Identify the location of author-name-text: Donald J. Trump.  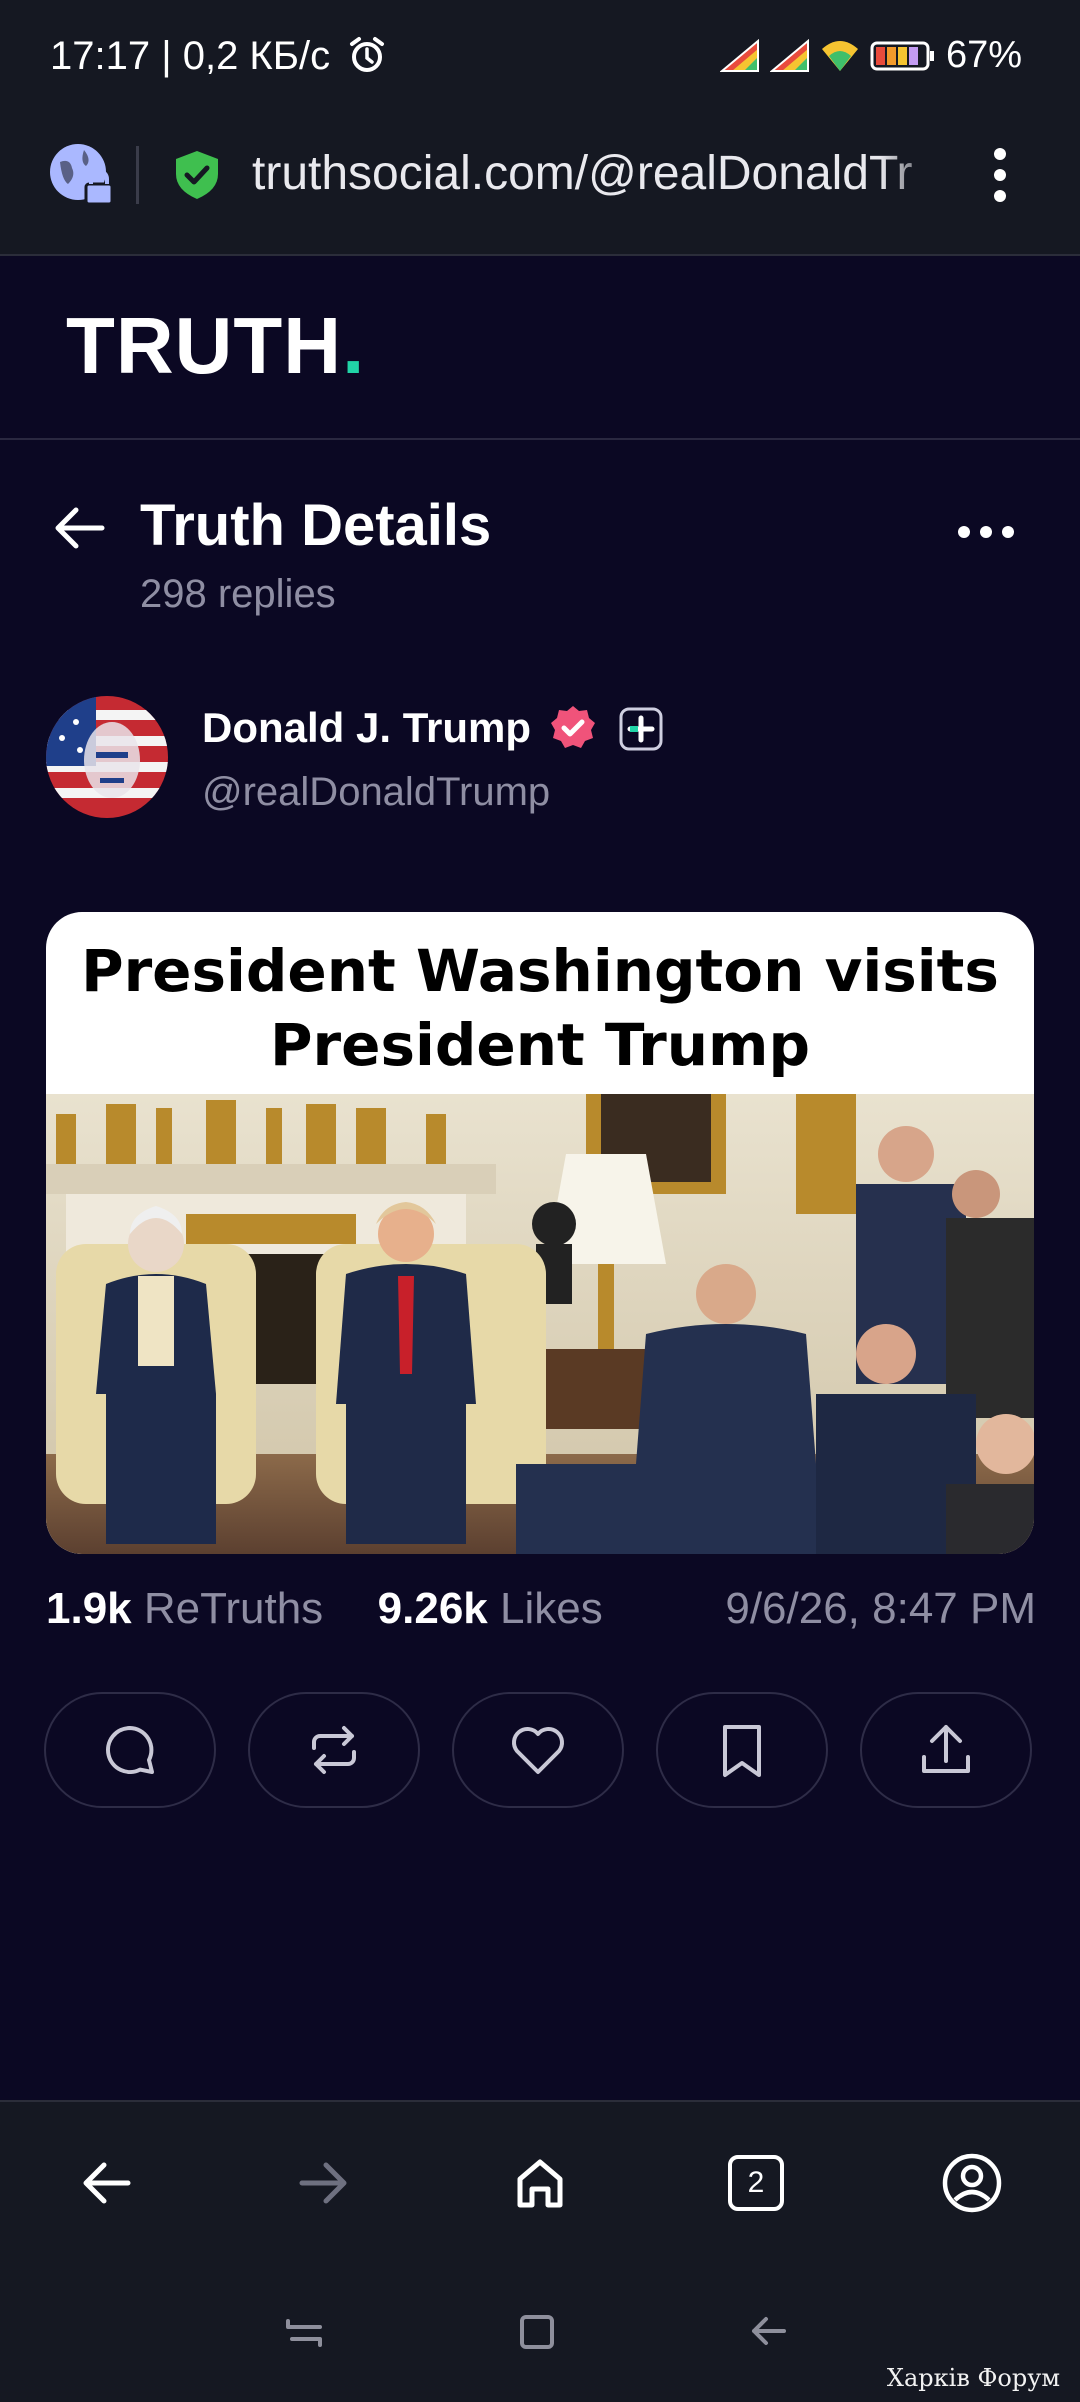
(367, 727).